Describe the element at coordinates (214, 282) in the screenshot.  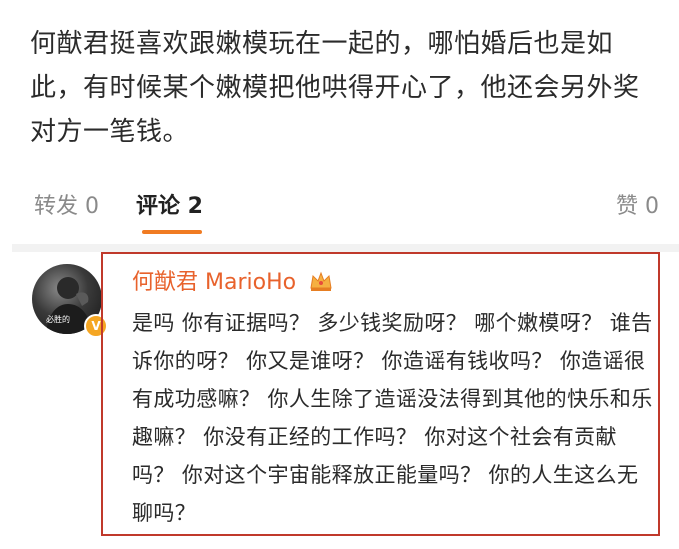
I see `comment-username-label: 何猷君 MarioHo` at that location.